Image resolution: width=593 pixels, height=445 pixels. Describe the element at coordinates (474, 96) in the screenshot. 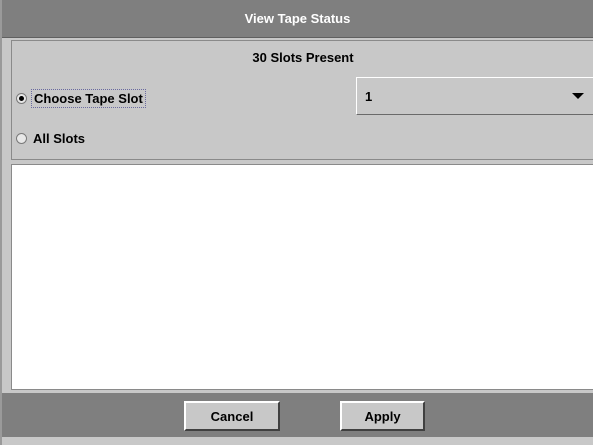

I see `tape-slot-dropdown: 1` at that location.